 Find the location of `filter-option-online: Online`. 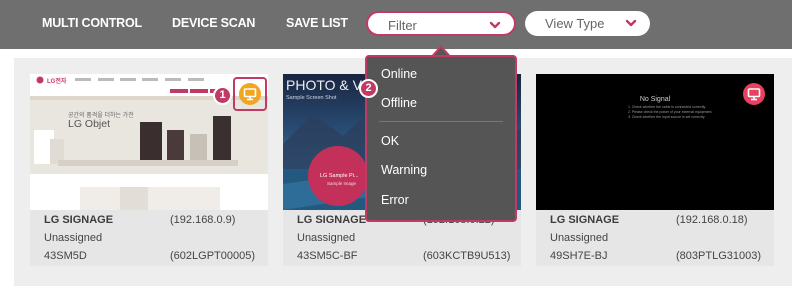

filter-option-online: Online is located at coordinates (399, 74).